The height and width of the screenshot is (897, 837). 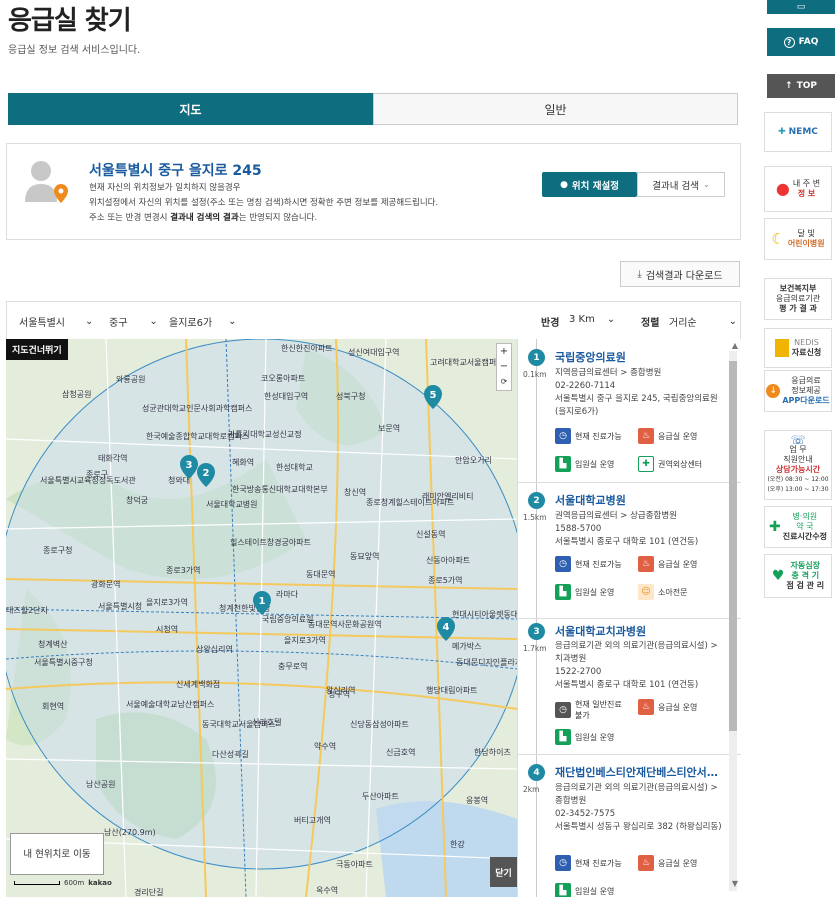 I want to click on radius-select: 3 Km ⌄, so click(x=592, y=319).